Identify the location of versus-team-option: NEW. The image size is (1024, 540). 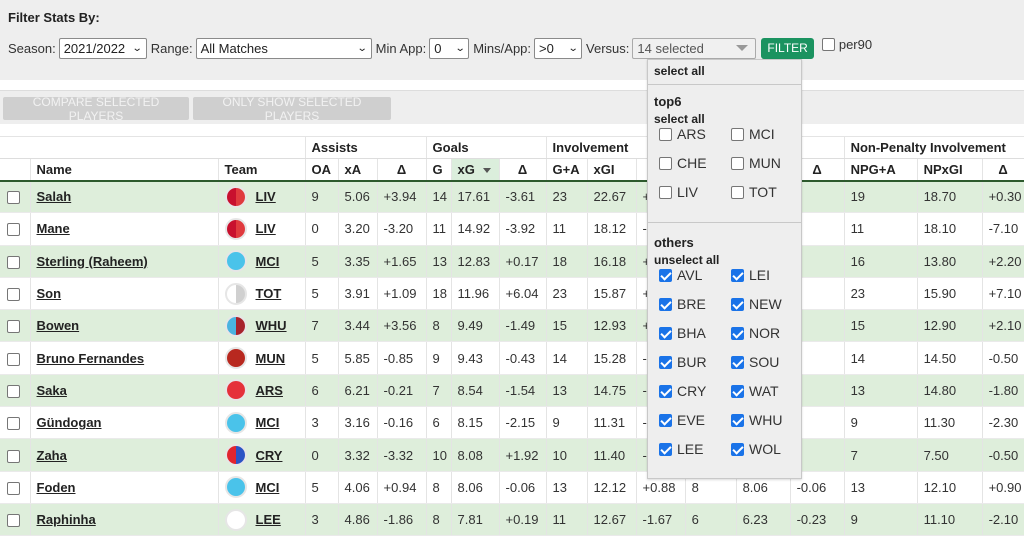
(756, 304).